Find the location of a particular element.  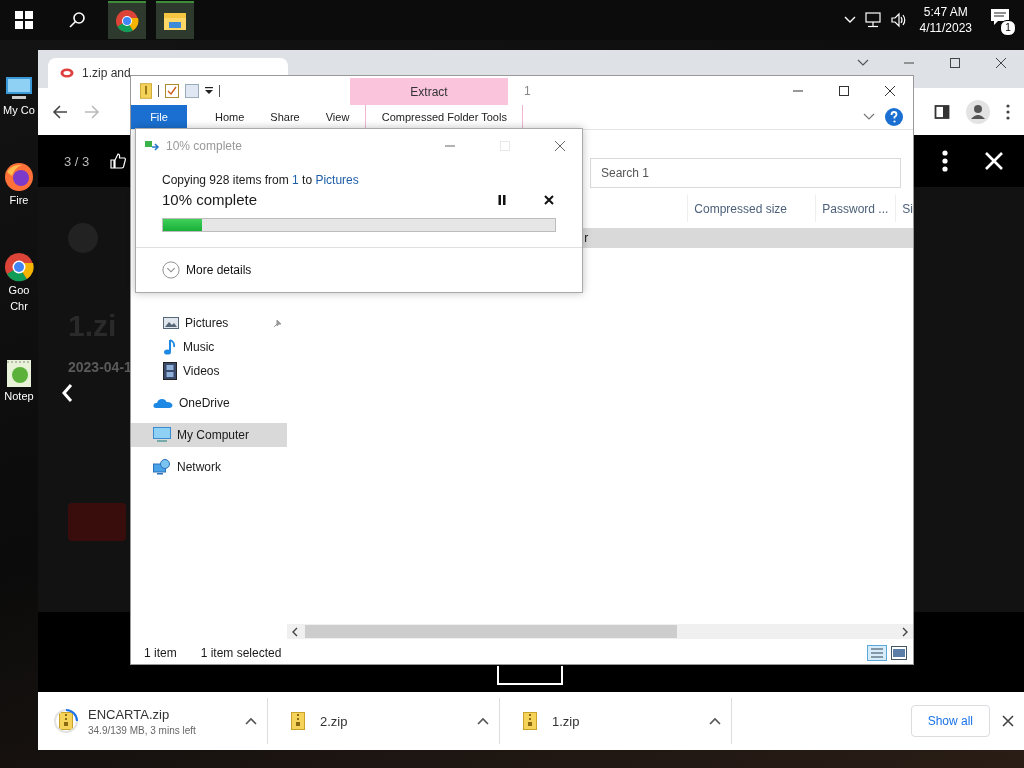

download-item: 1.zip is located at coordinates (624, 721).